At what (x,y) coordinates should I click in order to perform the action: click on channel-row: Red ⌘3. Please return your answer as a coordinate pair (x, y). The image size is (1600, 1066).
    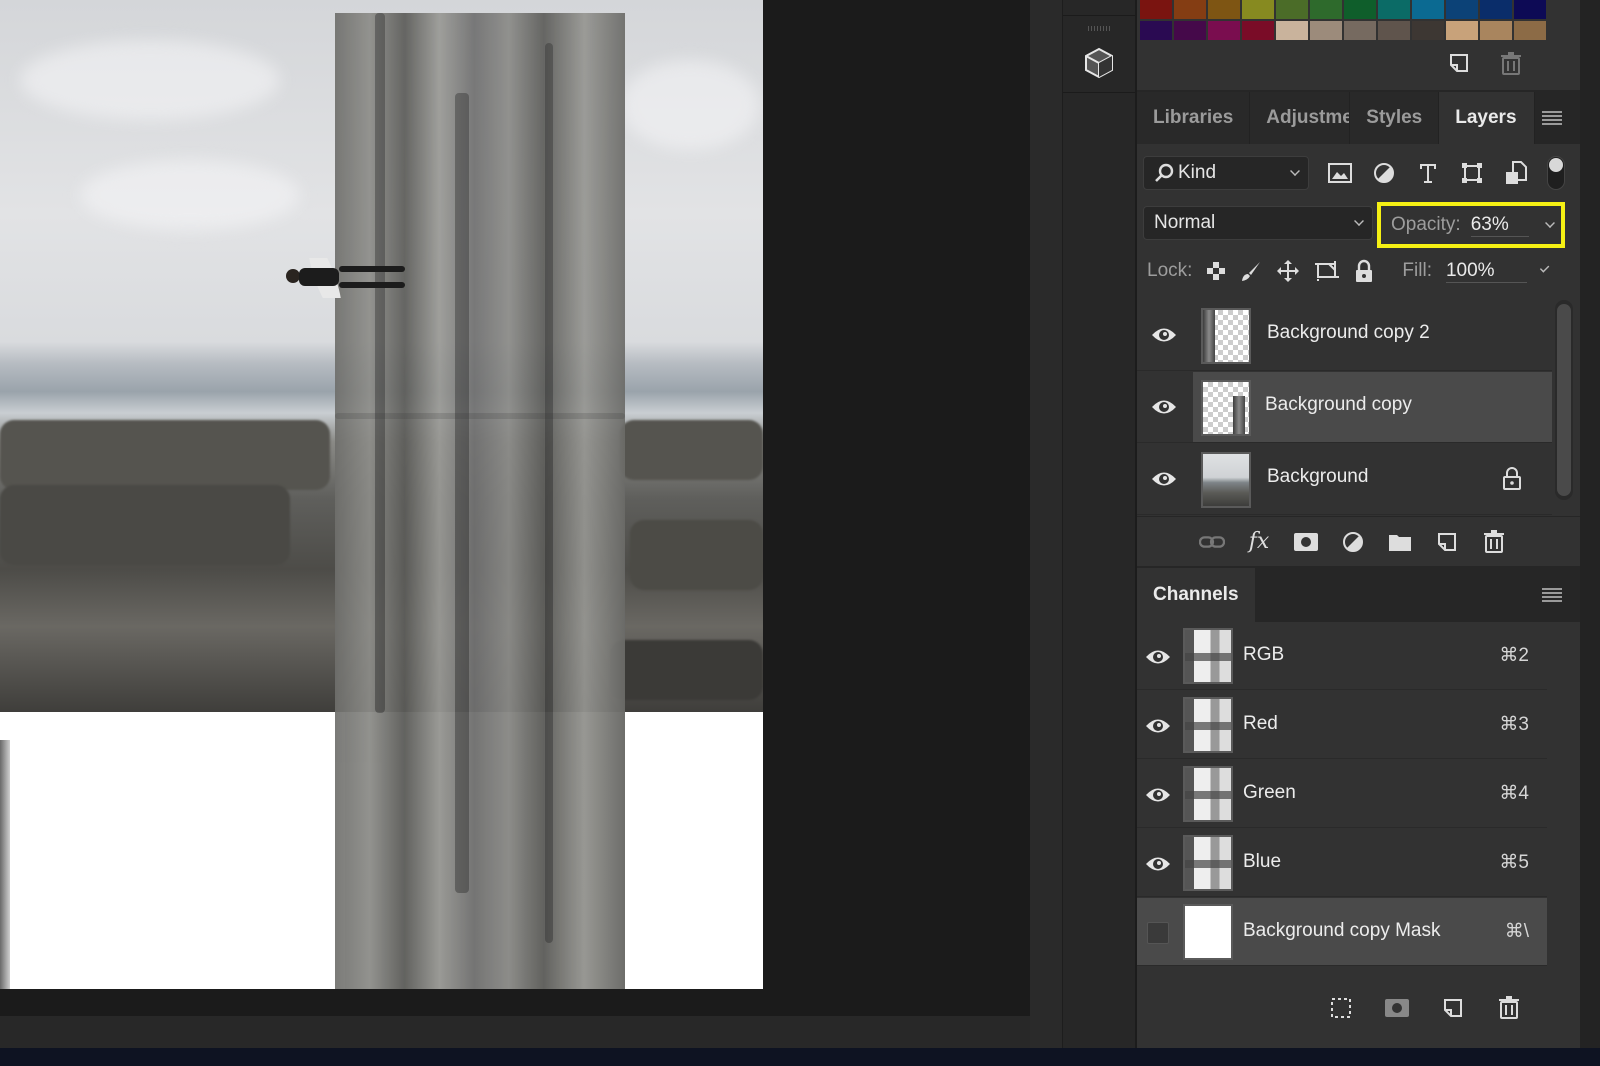
    Looking at the image, I should click on (1342, 725).